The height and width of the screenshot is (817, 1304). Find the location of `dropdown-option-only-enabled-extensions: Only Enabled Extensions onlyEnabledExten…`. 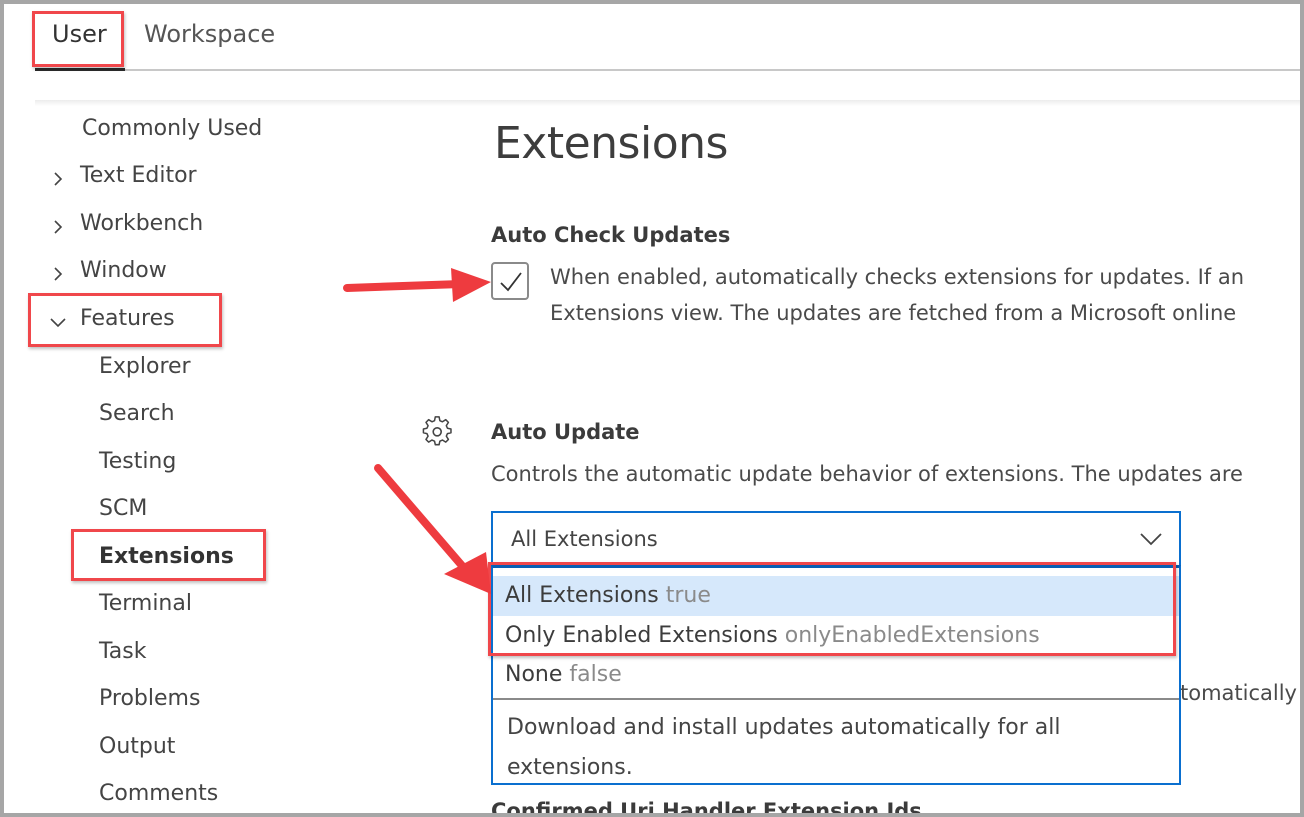

dropdown-option-only-enabled-extensions: Only Enabled Extensions onlyEnabledExten… is located at coordinates (836, 636).